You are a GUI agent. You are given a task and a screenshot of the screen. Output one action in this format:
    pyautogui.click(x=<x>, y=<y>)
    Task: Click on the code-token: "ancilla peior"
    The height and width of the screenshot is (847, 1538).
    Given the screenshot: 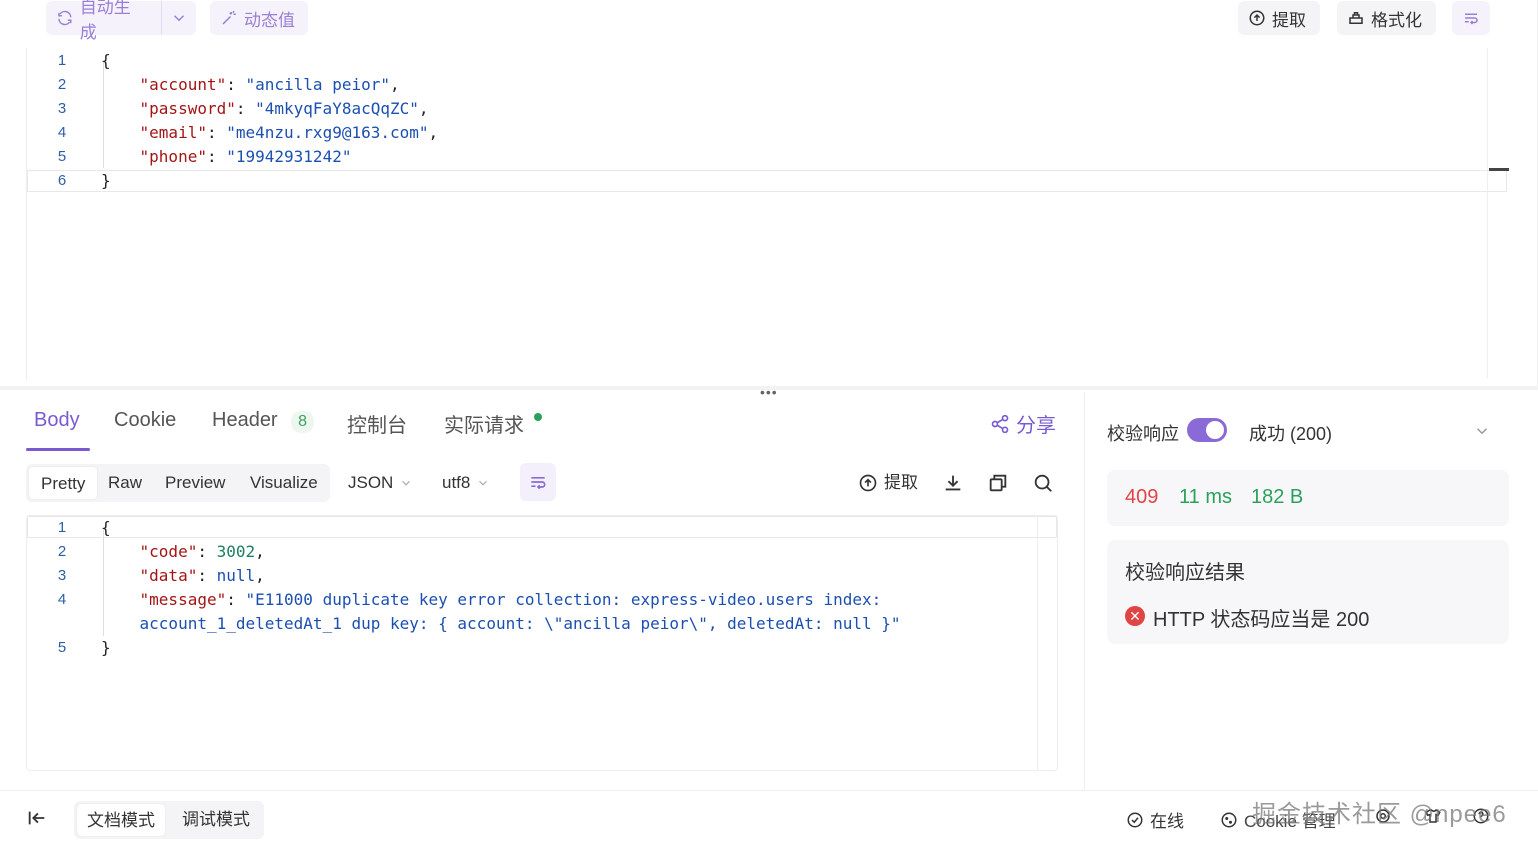 What is the action you would take?
    pyautogui.click(x=318, y=84)
    